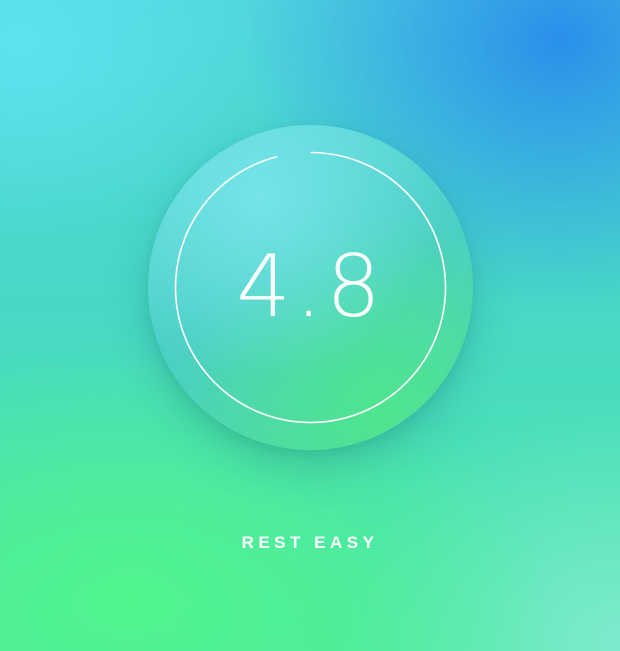  What do you see at coordinates (310, 542) in the screenshot?
I see `status-caption: REST EASY` at bounding box center [310, 542].